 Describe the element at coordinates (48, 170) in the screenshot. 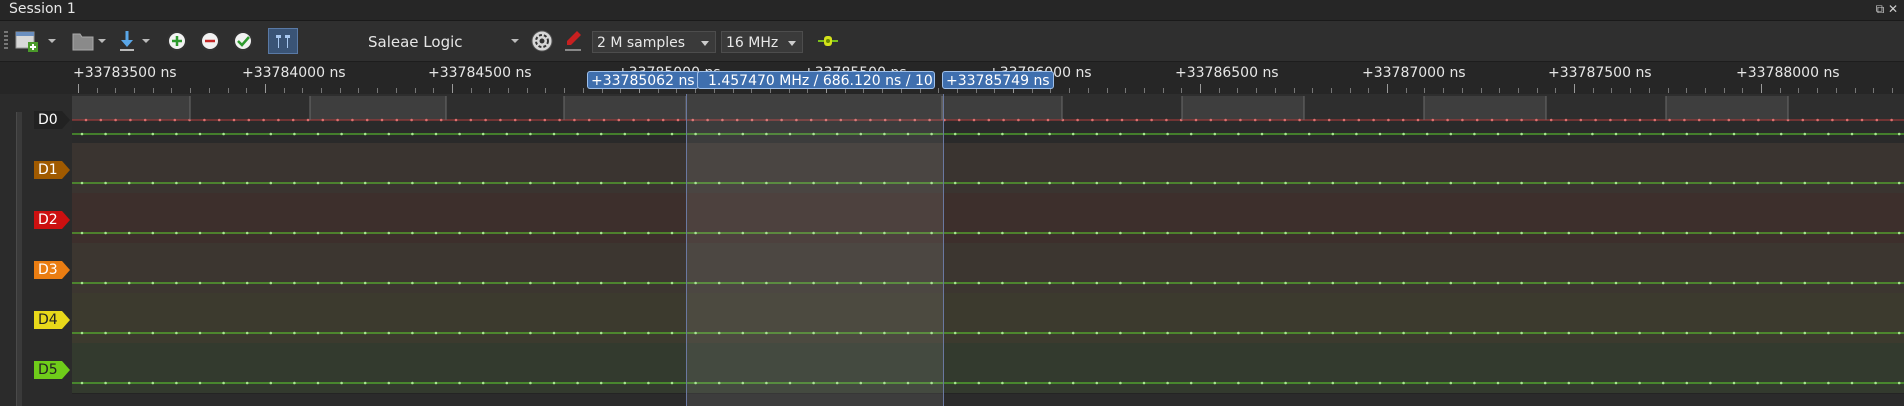

I see `channel-label-d1: D1` at that location.